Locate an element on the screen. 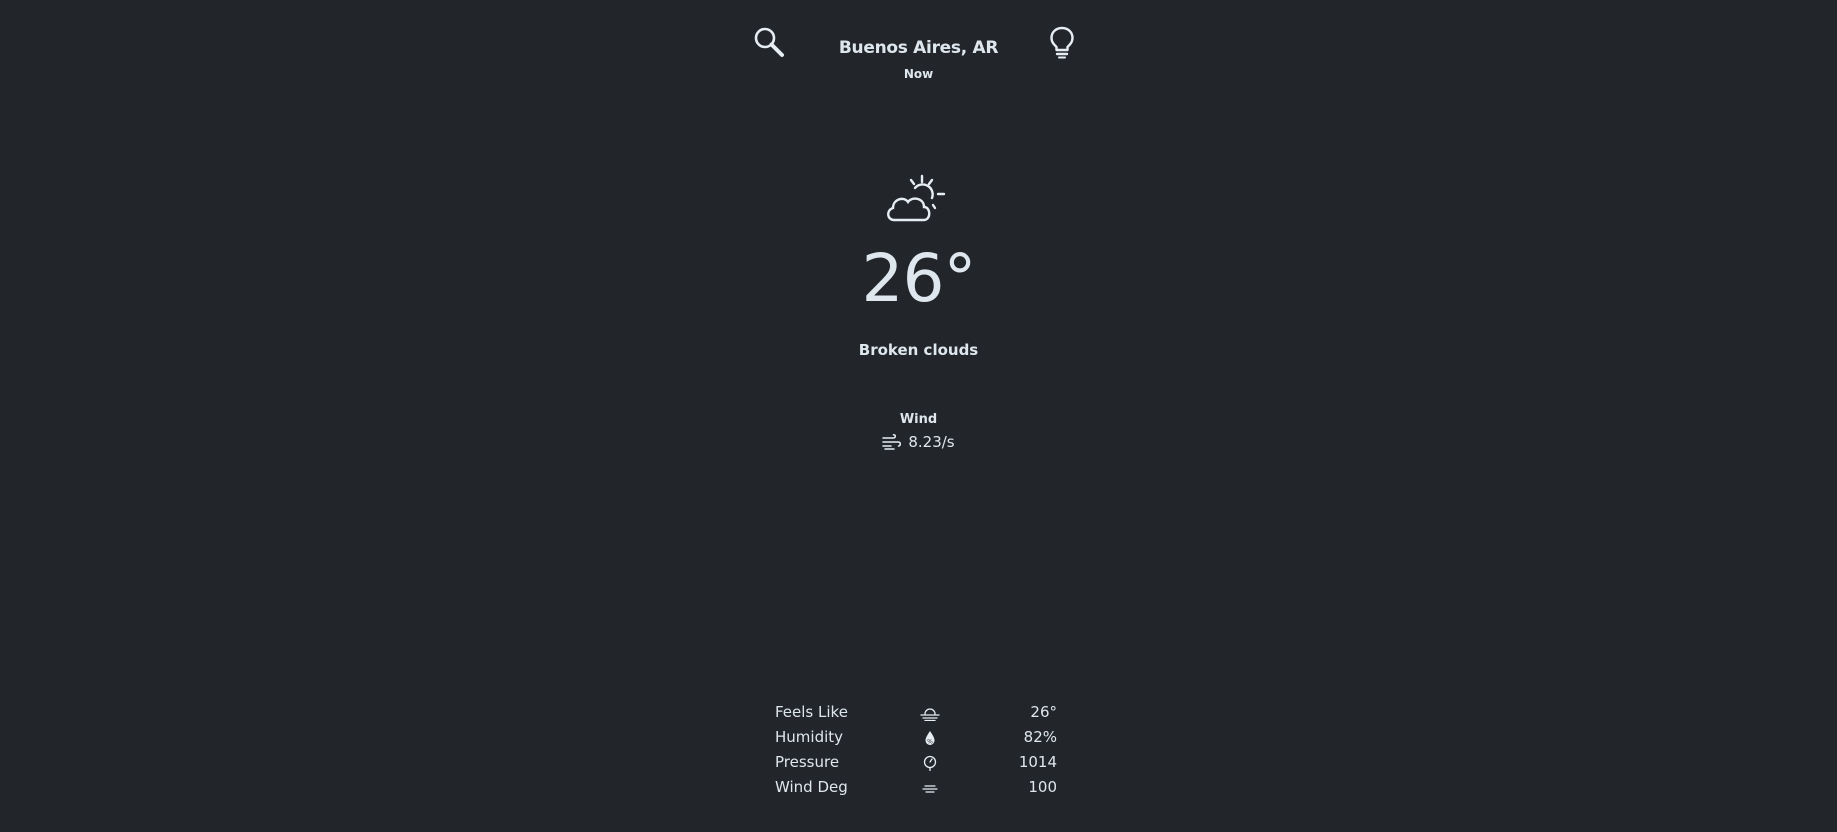 Image resolution: width=1837 pixels, height=832 pixels. lightbulb-icon is located at coordinates (1062, 42).